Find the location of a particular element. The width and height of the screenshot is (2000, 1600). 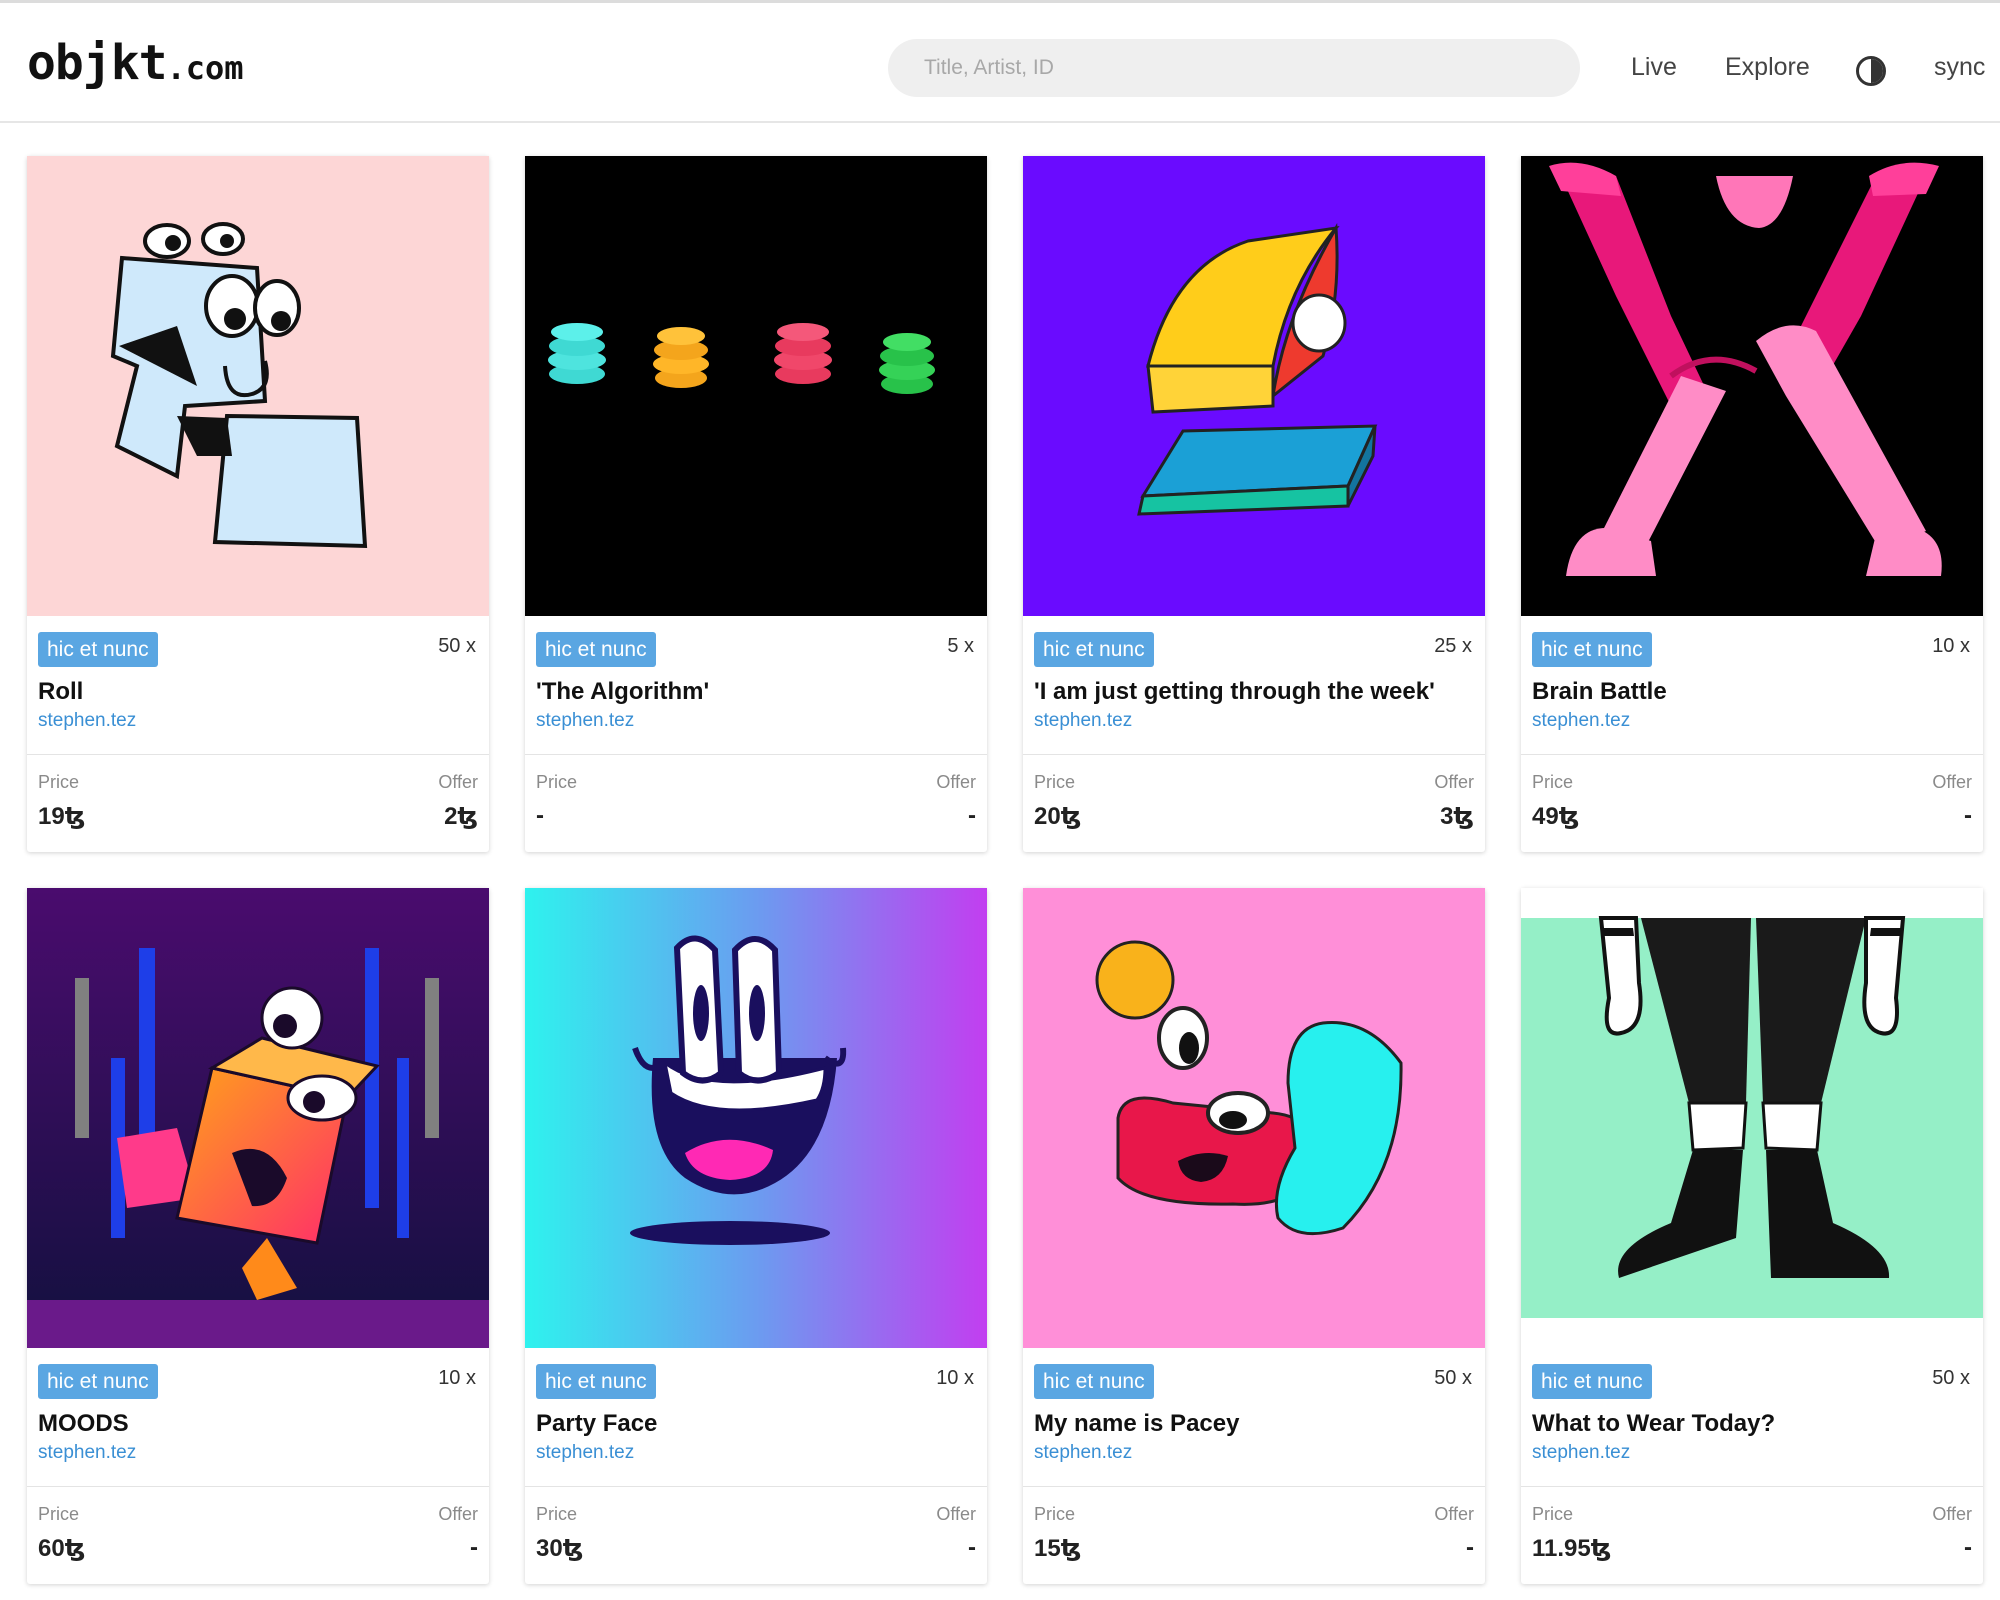

artwork-title: 'I am just getting through the week' is located at coordinates (1234, 692).